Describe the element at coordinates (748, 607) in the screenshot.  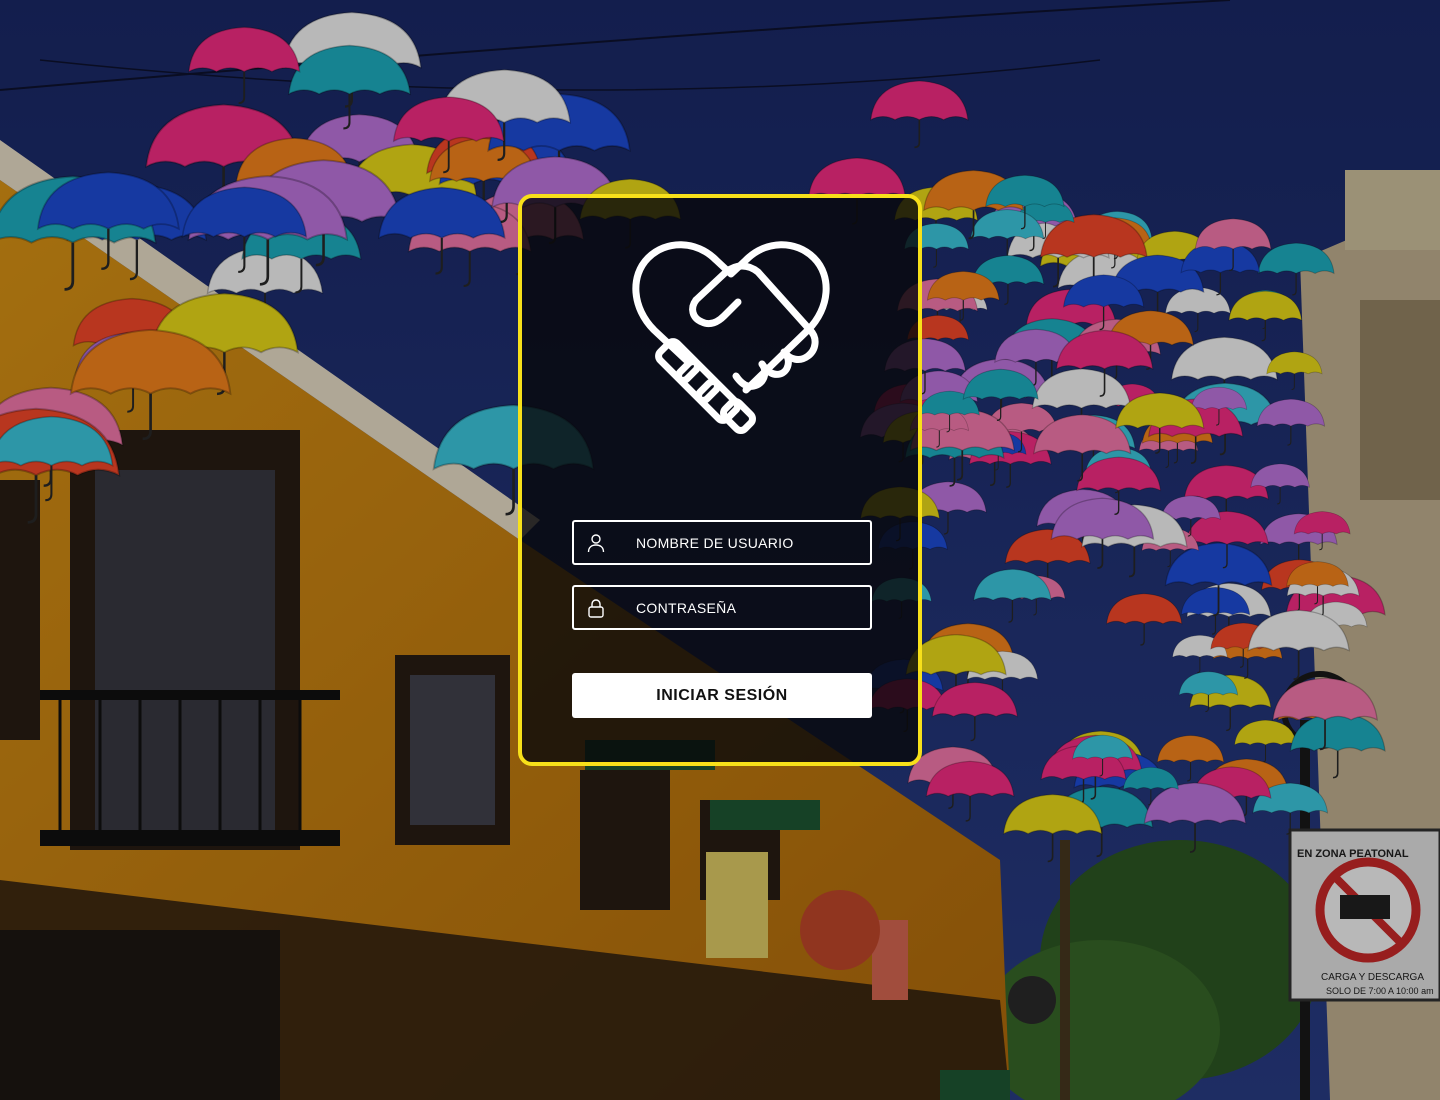
I see `password-input` at that location.